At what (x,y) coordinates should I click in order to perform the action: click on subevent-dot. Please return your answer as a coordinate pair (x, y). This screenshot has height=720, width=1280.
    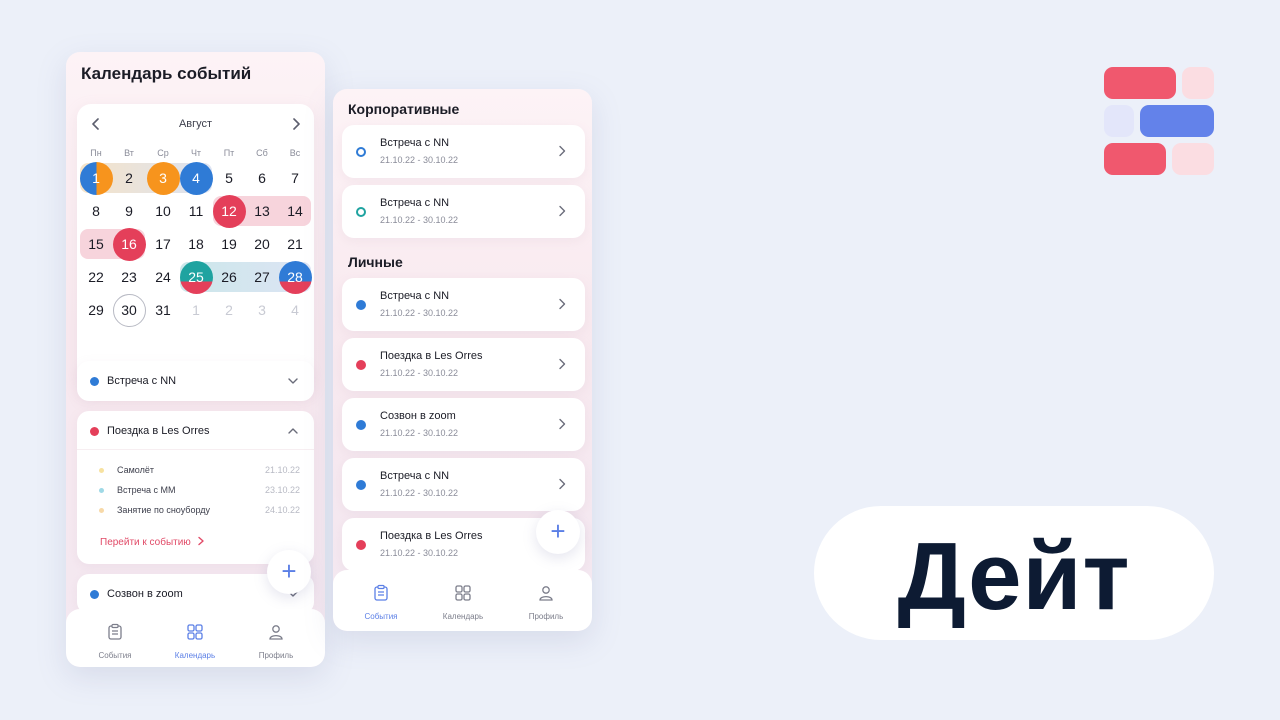
    Looking at the image, I should click on (101, 510).